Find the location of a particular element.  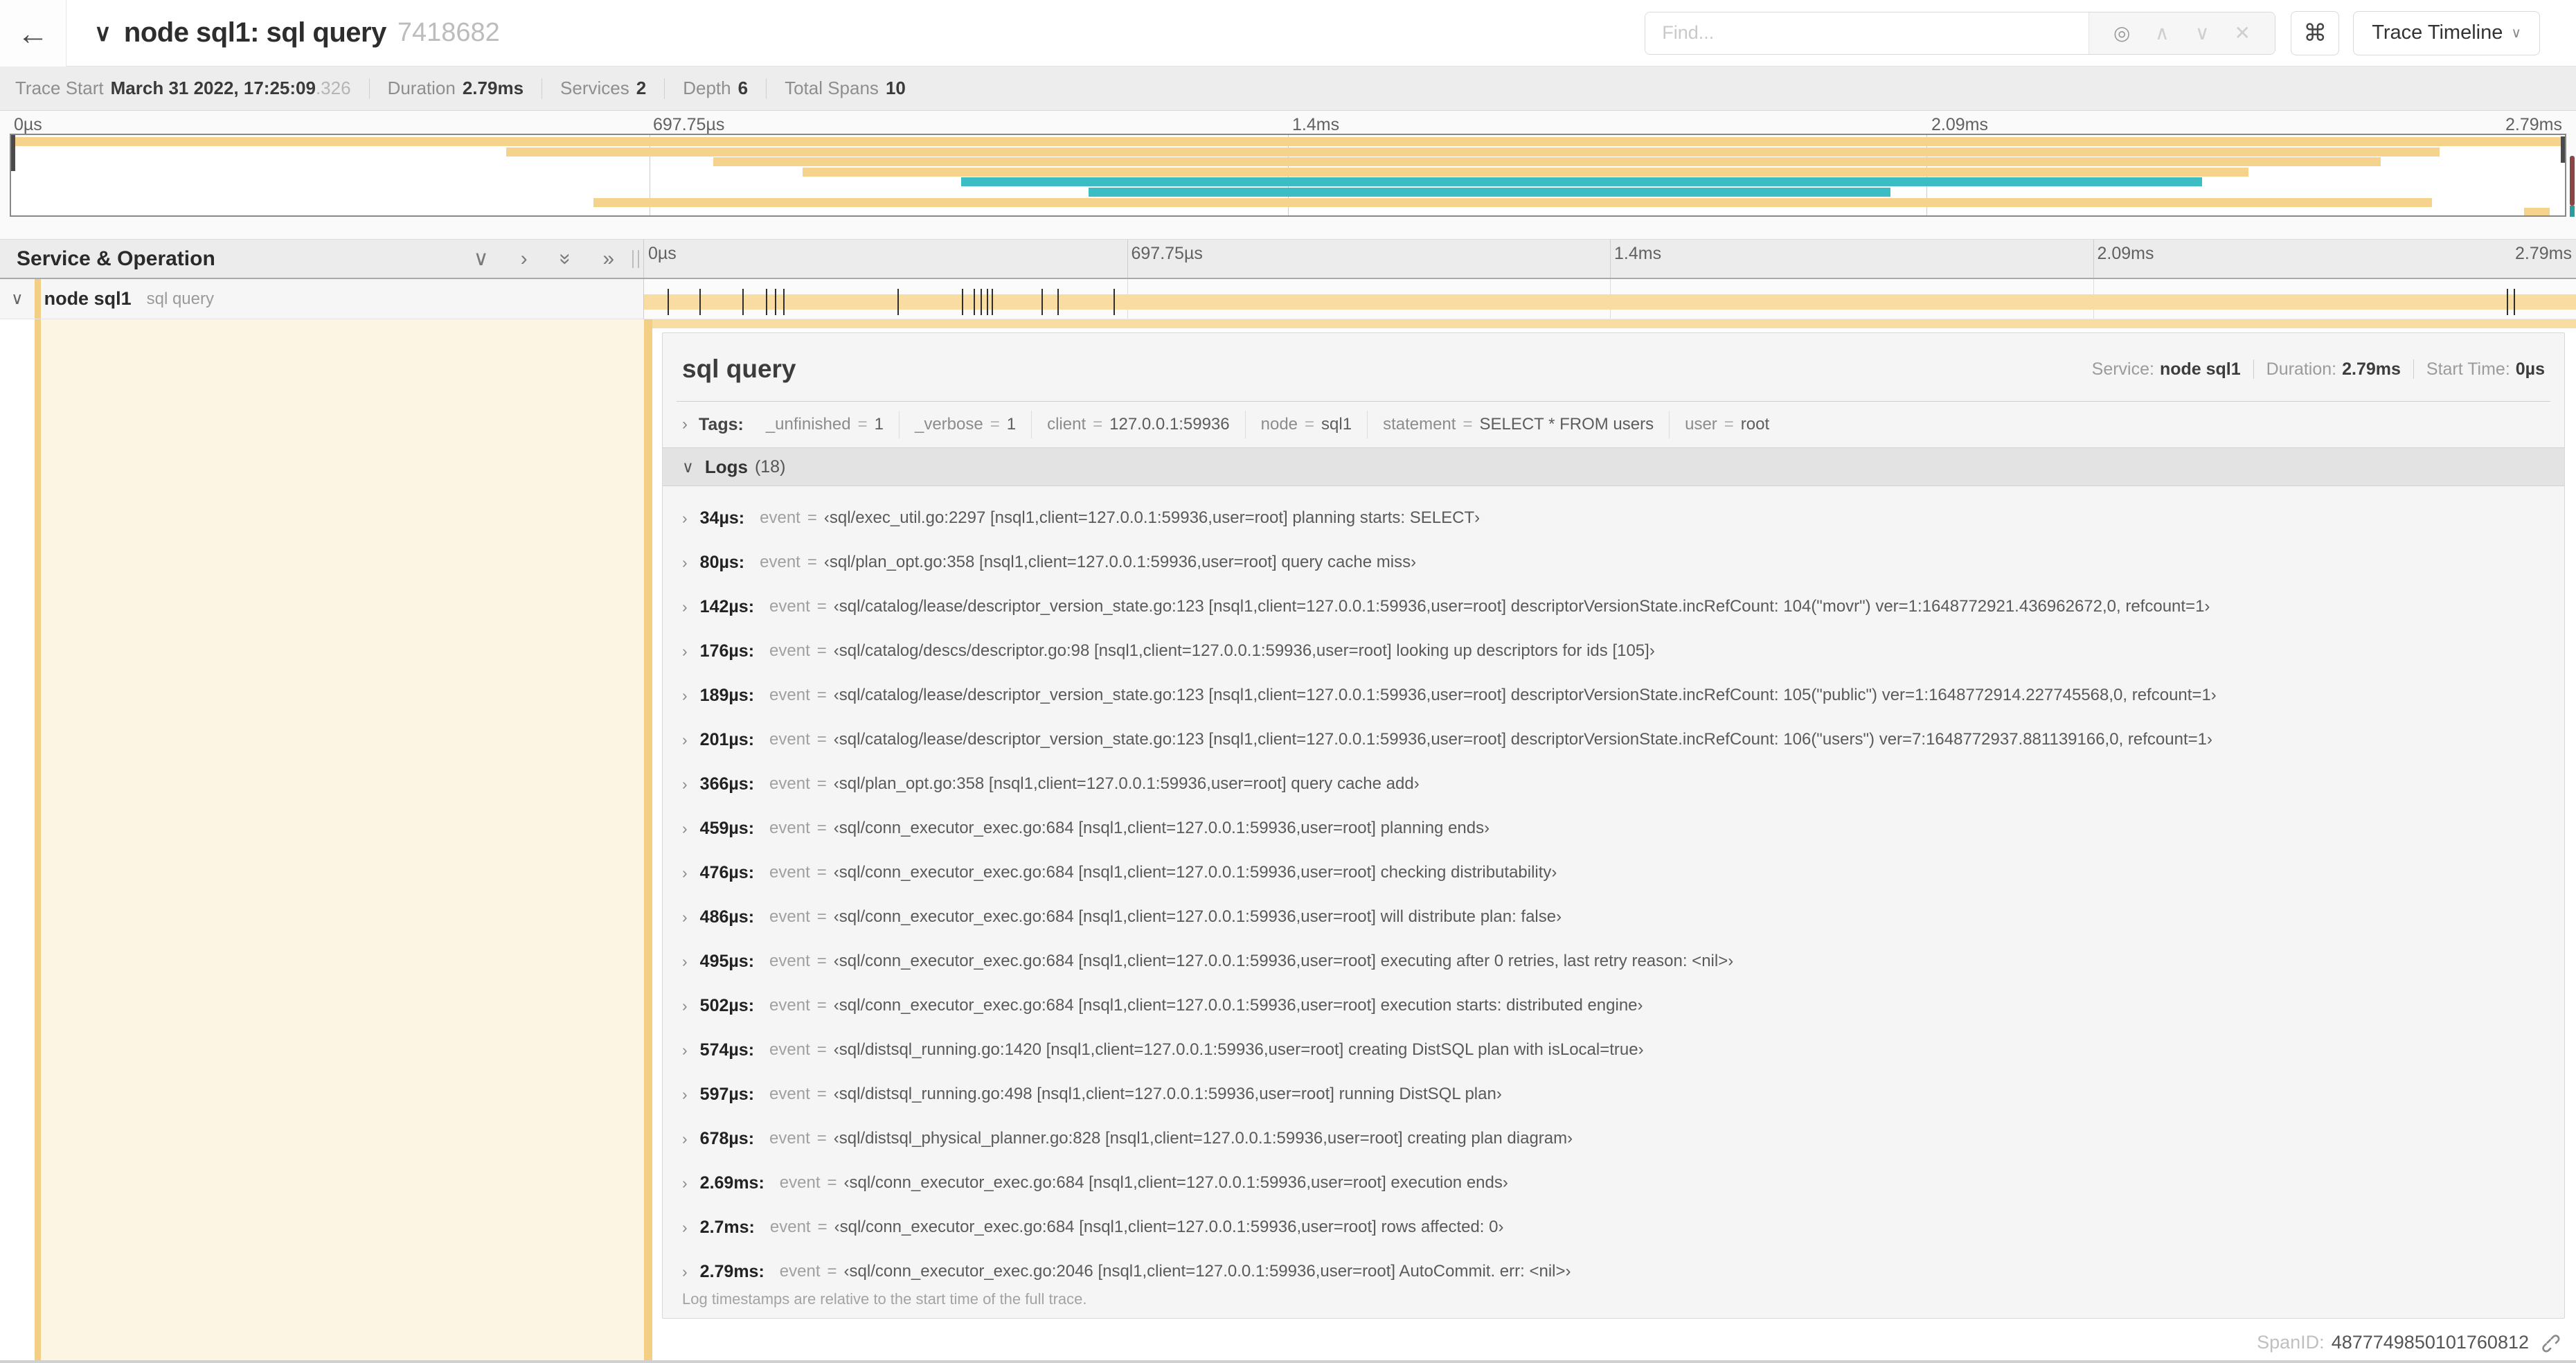

log-timestamp: 678µs: is located at coordinates (727, 1138).